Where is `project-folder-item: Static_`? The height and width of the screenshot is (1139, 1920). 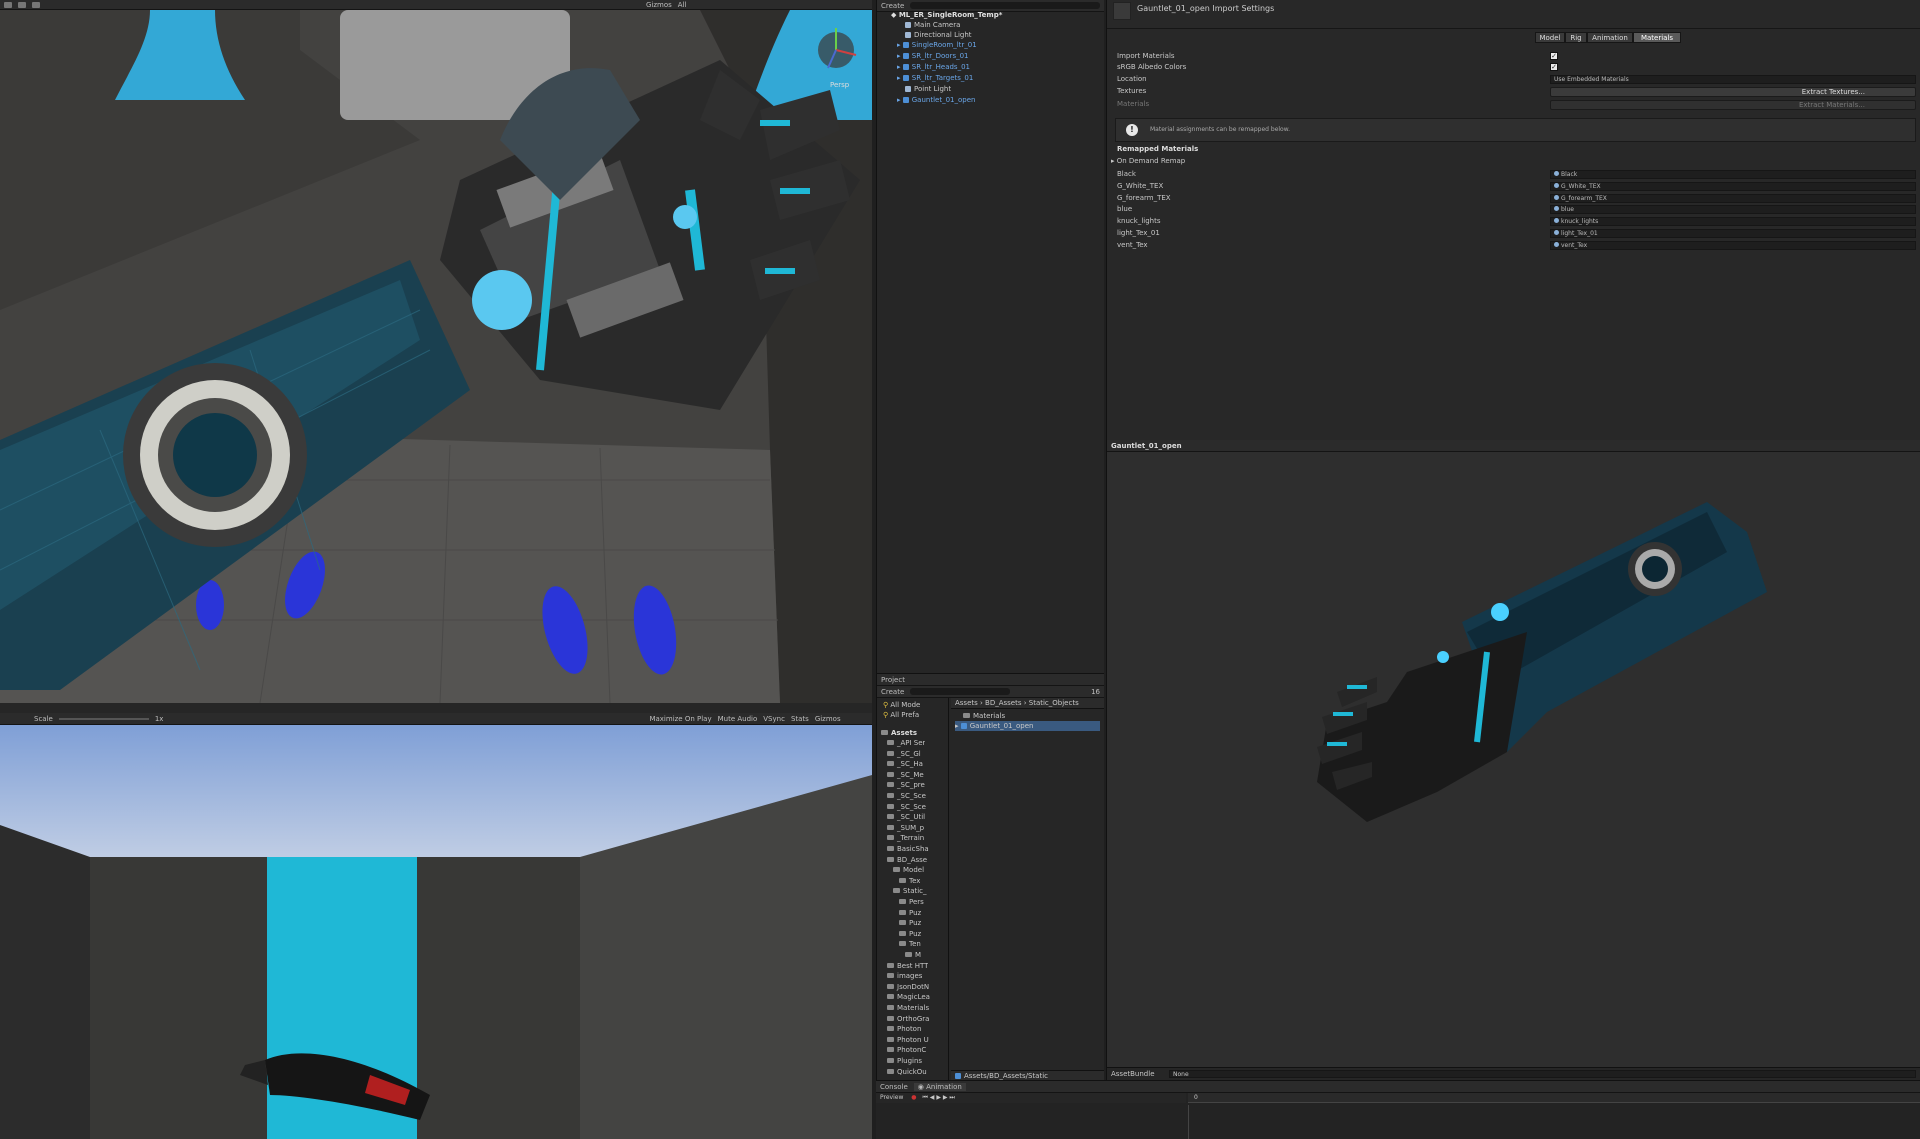
project-folder-item: Static_ is located at coordinates (910, 891).